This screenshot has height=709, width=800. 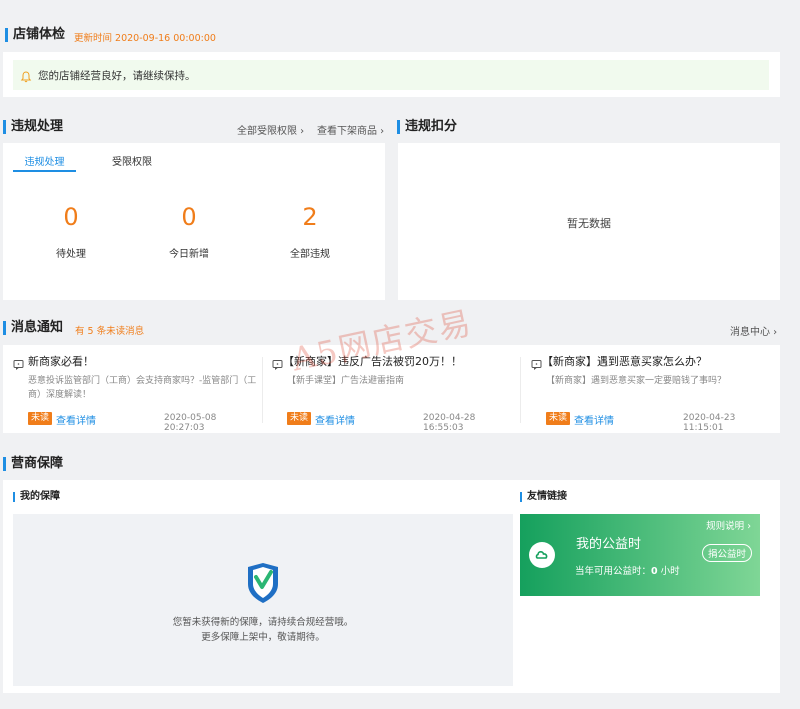 What do you see at coordinates (26, 75) in the screenshot?
I see `bell-icon` at bounding box center [26, 75].